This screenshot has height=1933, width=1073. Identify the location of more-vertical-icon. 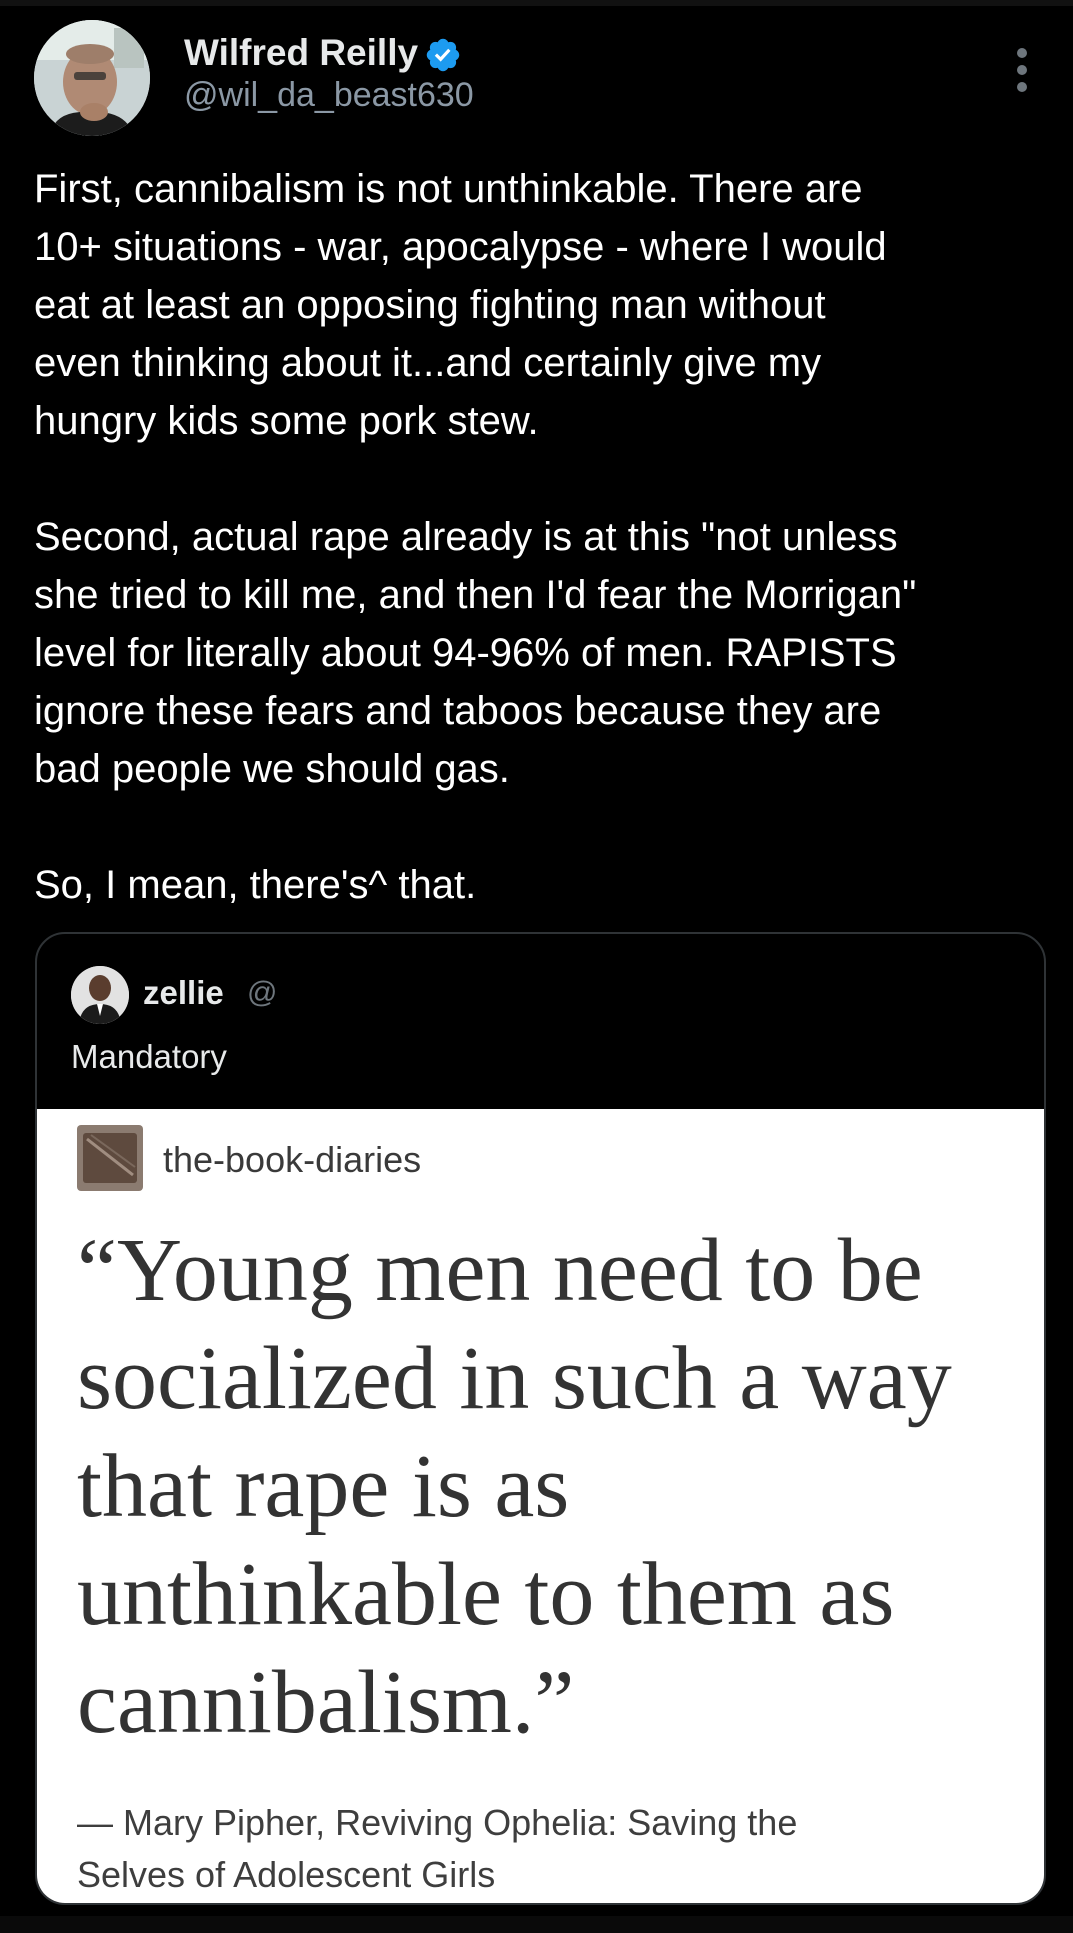
(1022, 70).